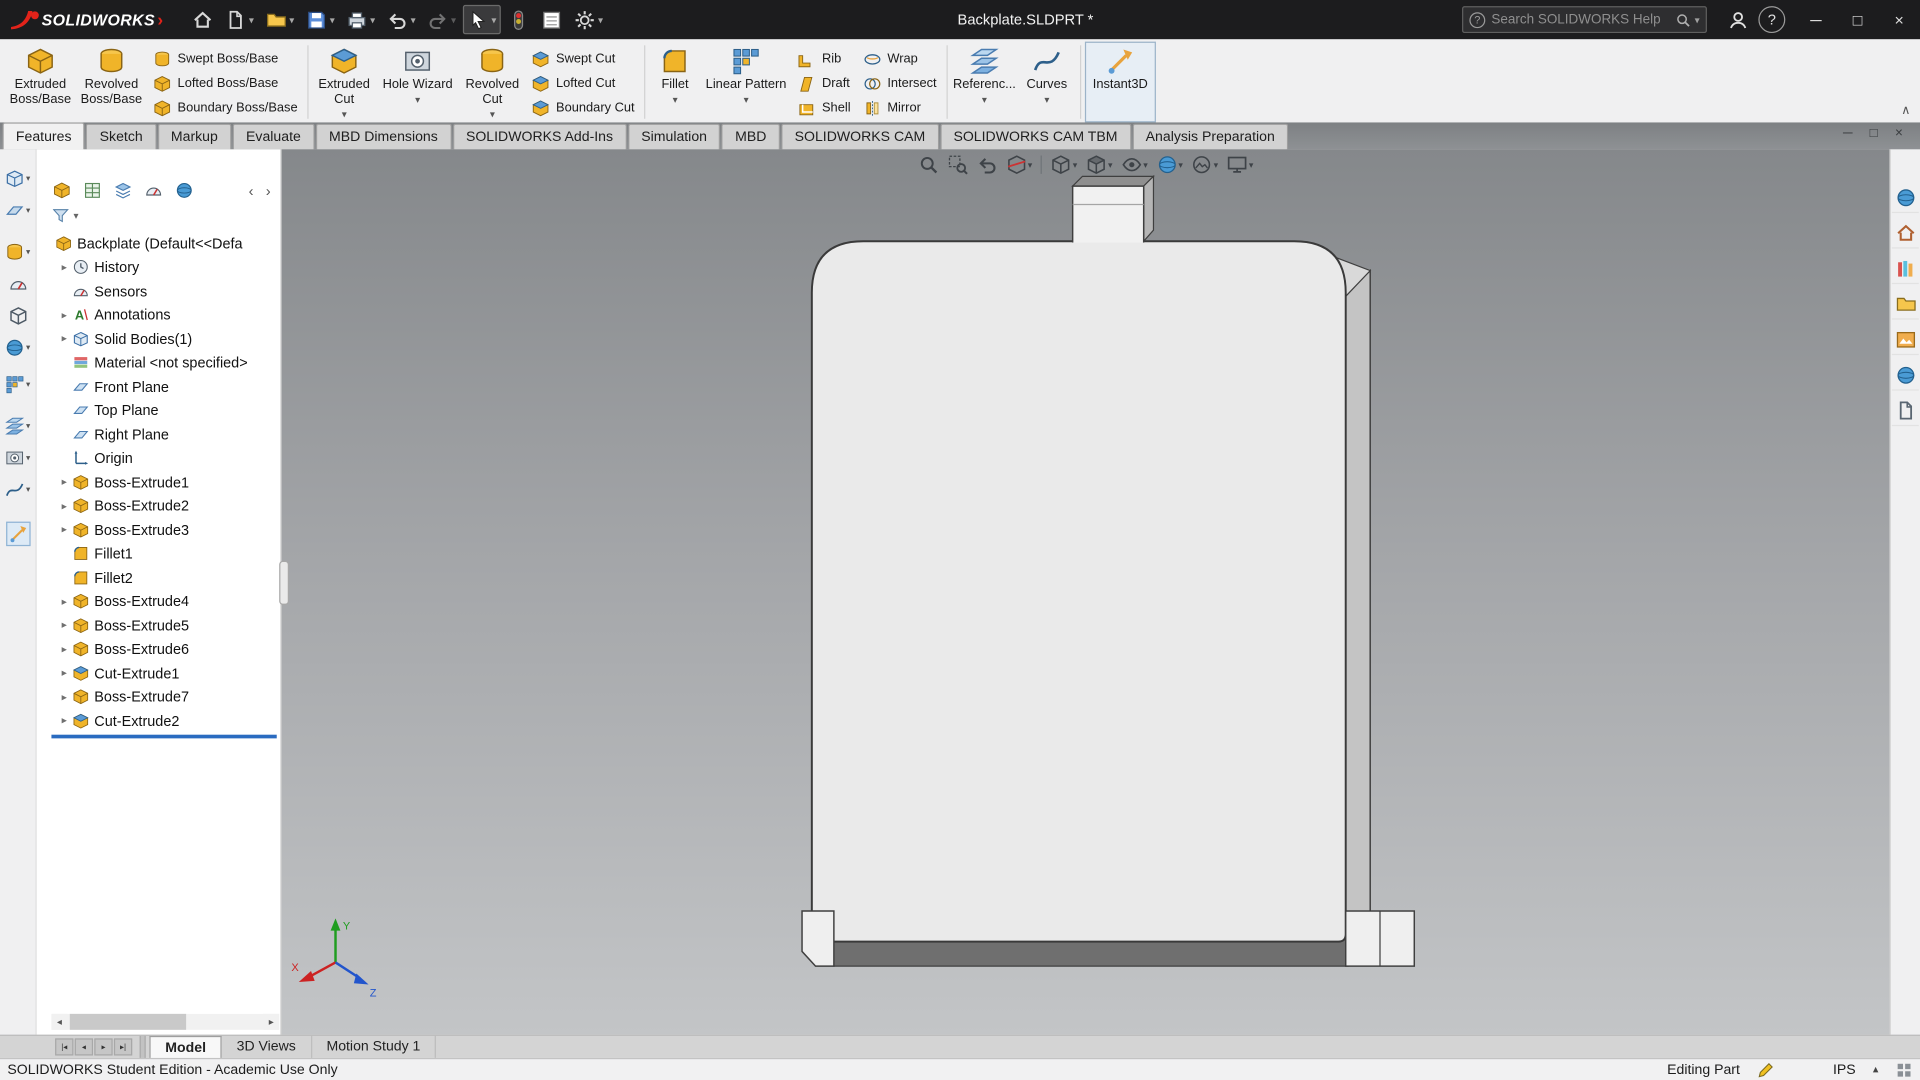 The width and height of the screenshot is (1920, 1080). I want to click on file-properties-button, so click(552, 19).